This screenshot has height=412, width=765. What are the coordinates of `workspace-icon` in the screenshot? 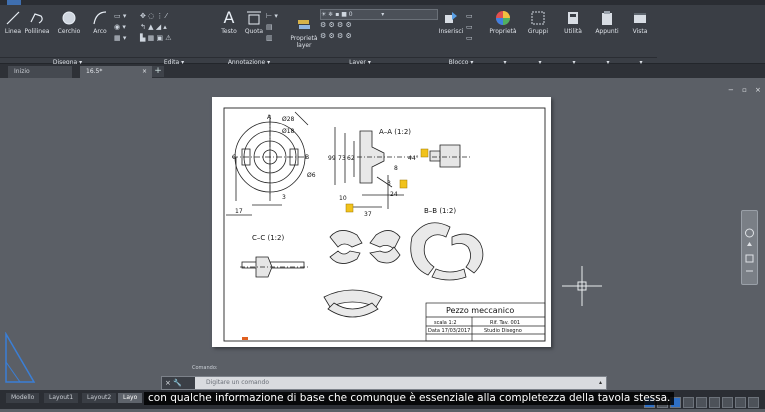 It's located at (727, 402).